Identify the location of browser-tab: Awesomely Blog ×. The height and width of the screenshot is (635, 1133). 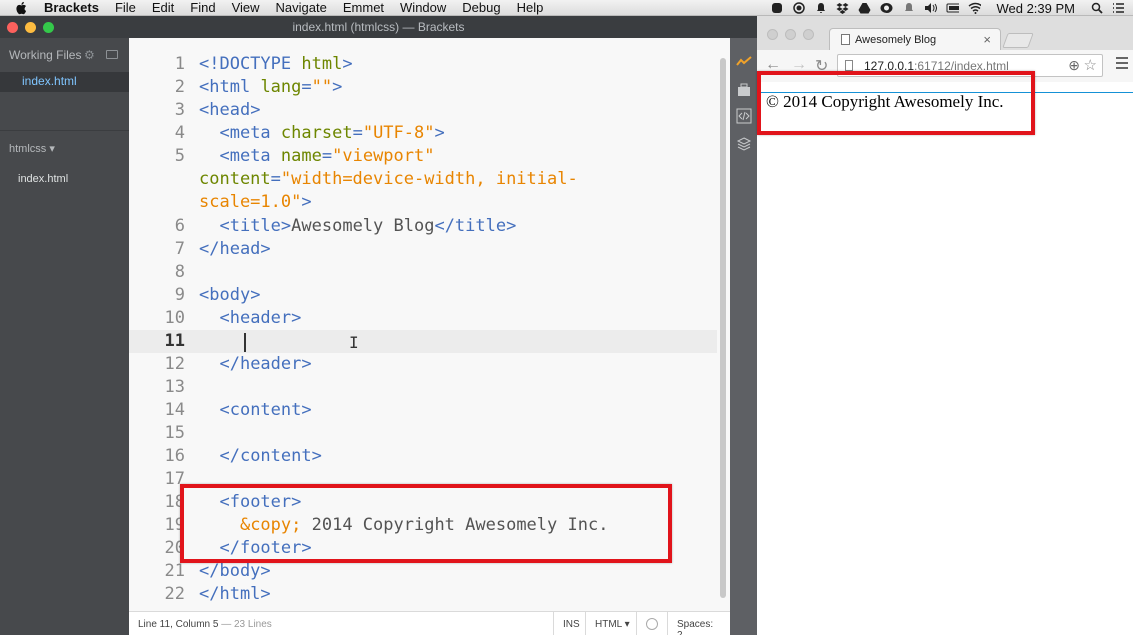
(915, 39).